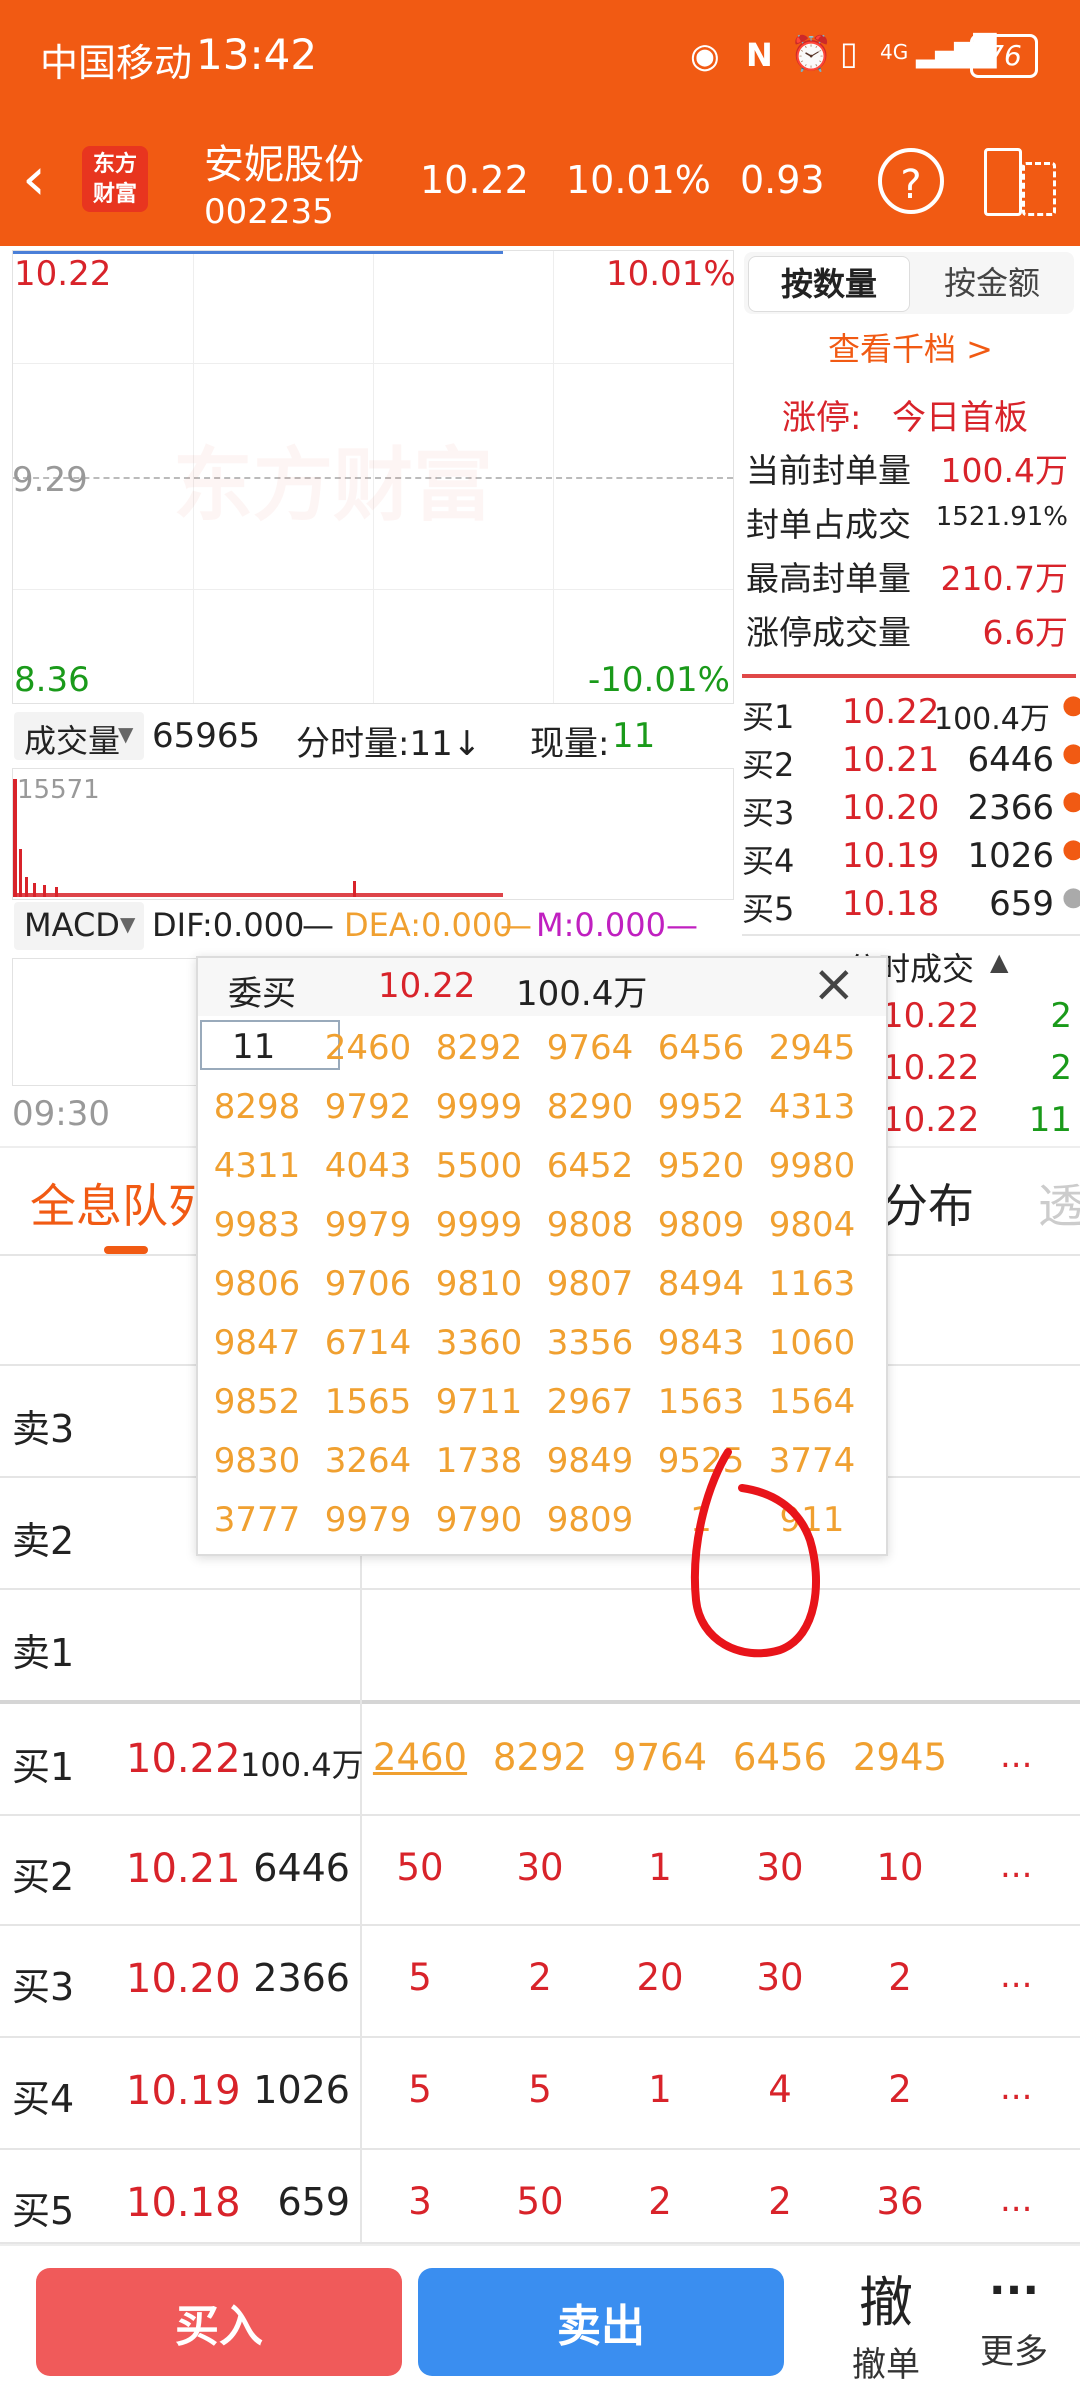 Image resolution: width=1080 pixels, height=2402 pixels. What do you see at coordinates (368, 1343) in the screenshot?
I see `popup-order-cell: 6714` at bounding box center [368, 1343].